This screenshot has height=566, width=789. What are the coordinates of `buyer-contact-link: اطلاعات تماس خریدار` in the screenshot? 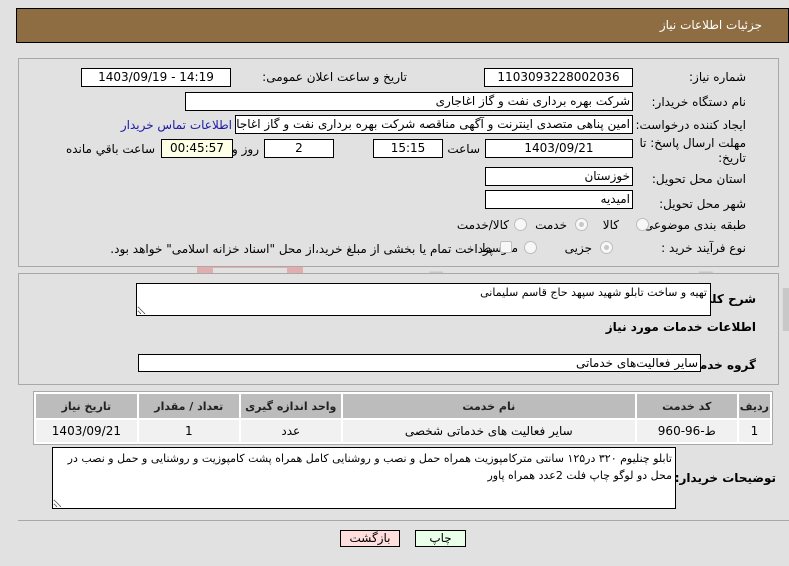 It's located at (176, 125).